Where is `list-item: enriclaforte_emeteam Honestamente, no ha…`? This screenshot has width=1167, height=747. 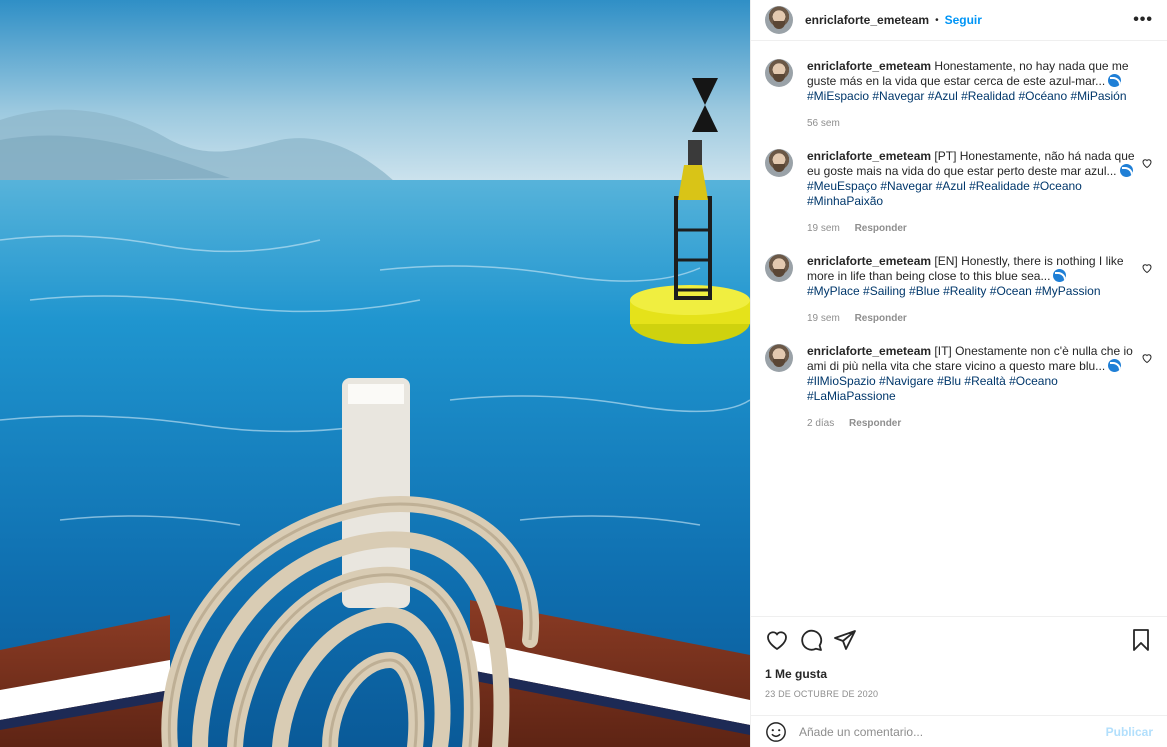 list-item: enriclaforte_emeteam Honestamente, no ha… is located at coordinates (959, 95).